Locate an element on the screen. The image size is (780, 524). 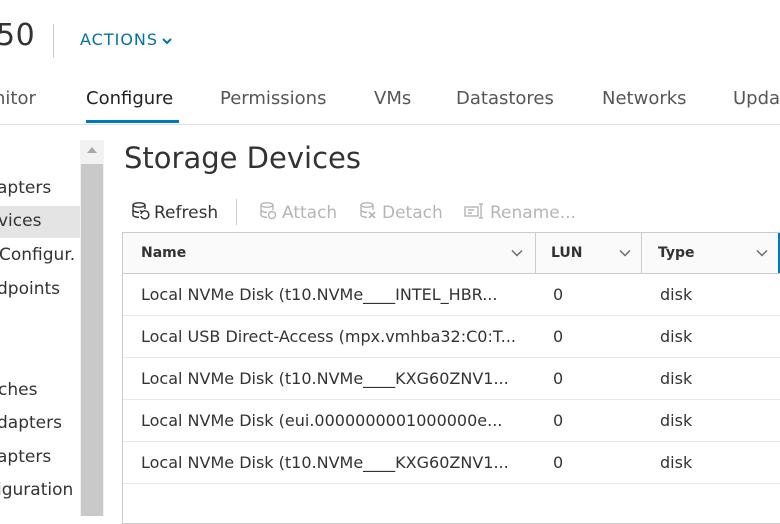
active-tab-indicator is located at coordinates (132, 121).